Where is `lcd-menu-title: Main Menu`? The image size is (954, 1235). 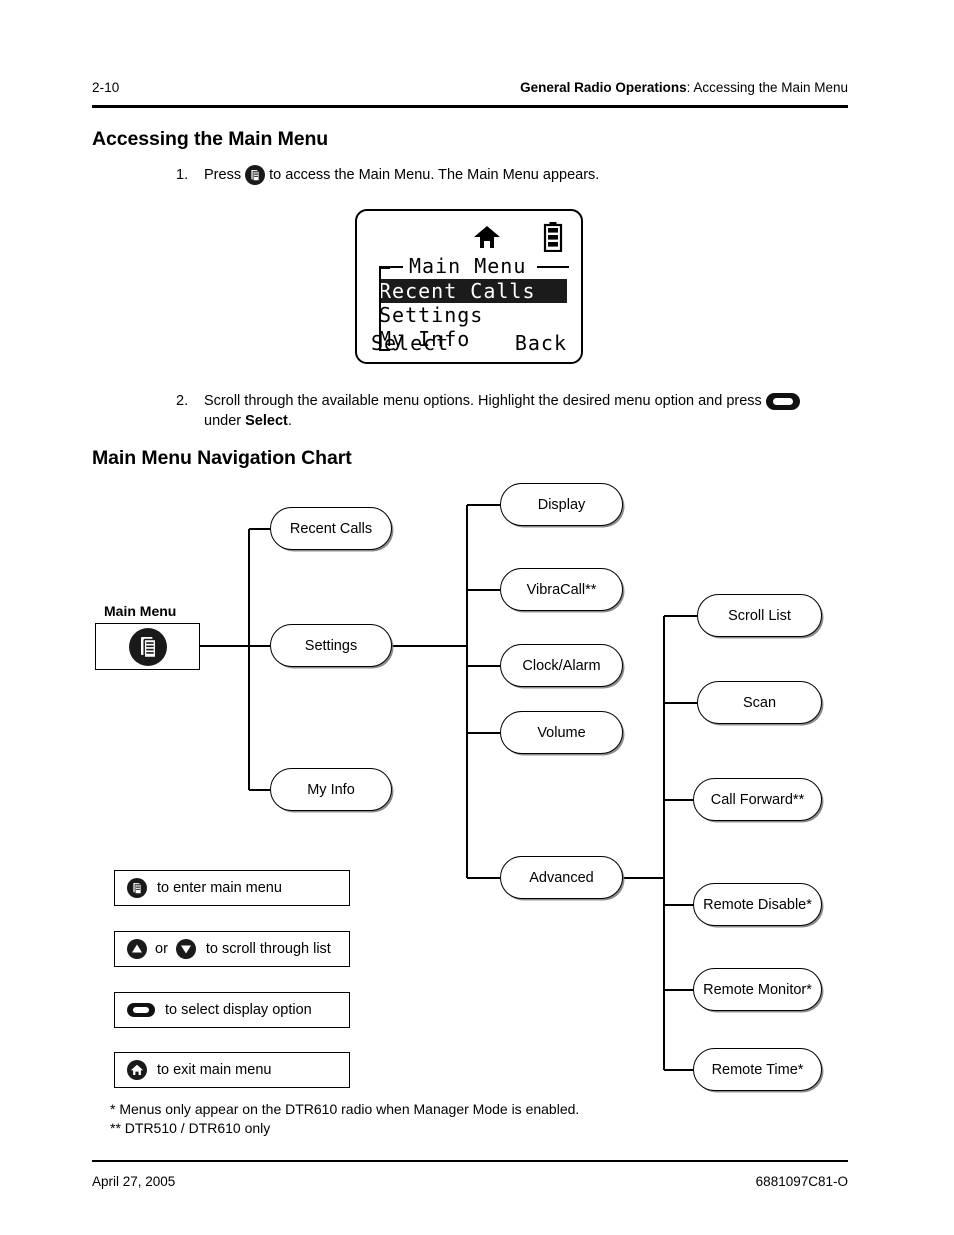
lcd-menu-title: Main Menu is located at coordinates (468, 266).